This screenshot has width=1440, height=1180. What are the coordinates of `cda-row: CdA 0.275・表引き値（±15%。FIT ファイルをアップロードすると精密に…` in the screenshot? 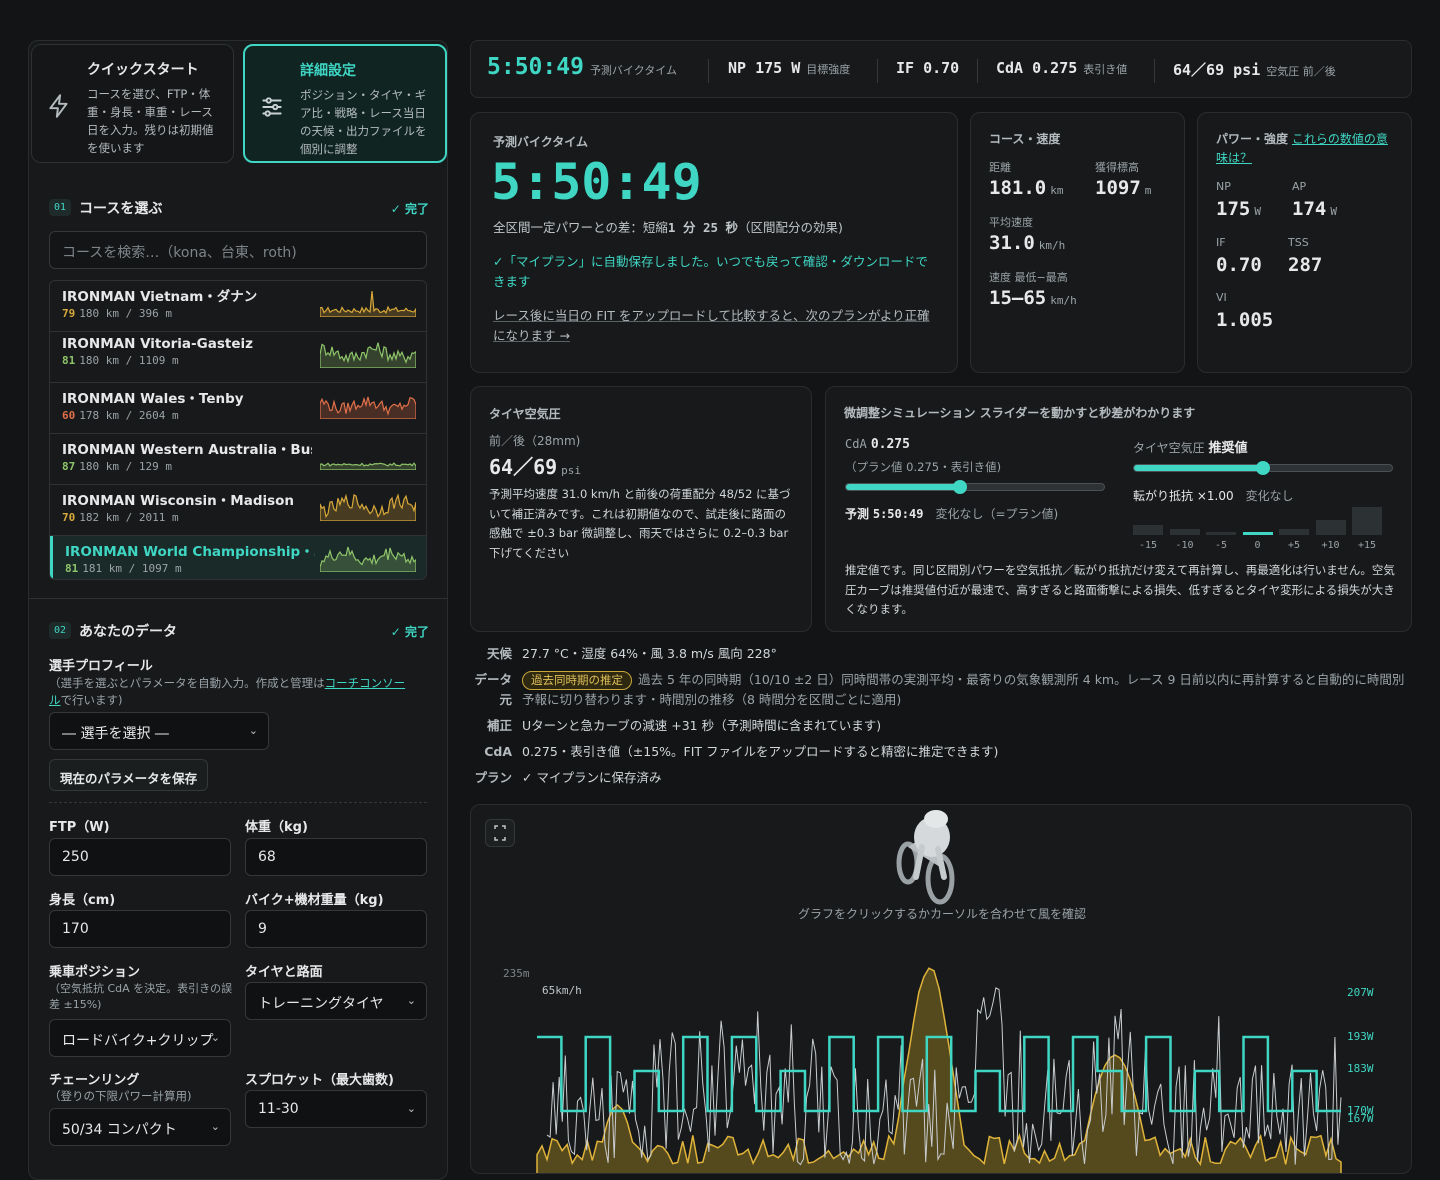 It's located at (940, 752).